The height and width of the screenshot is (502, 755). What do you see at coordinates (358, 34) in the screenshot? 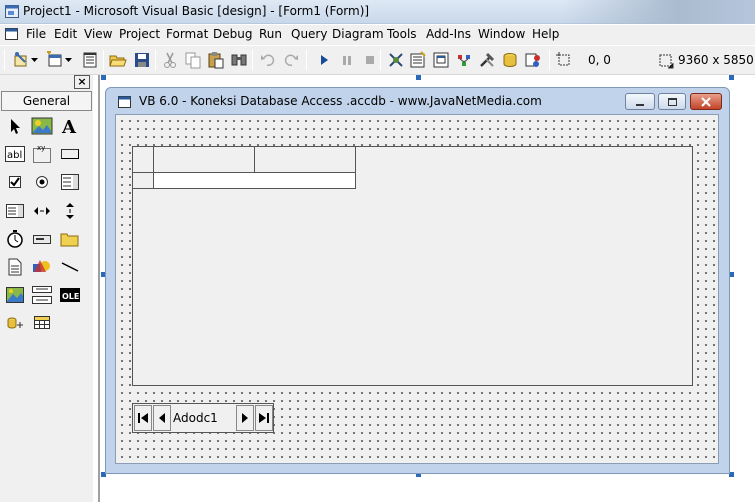
I see `menu-diagram: Diagram` at bounding box center [358, 34].